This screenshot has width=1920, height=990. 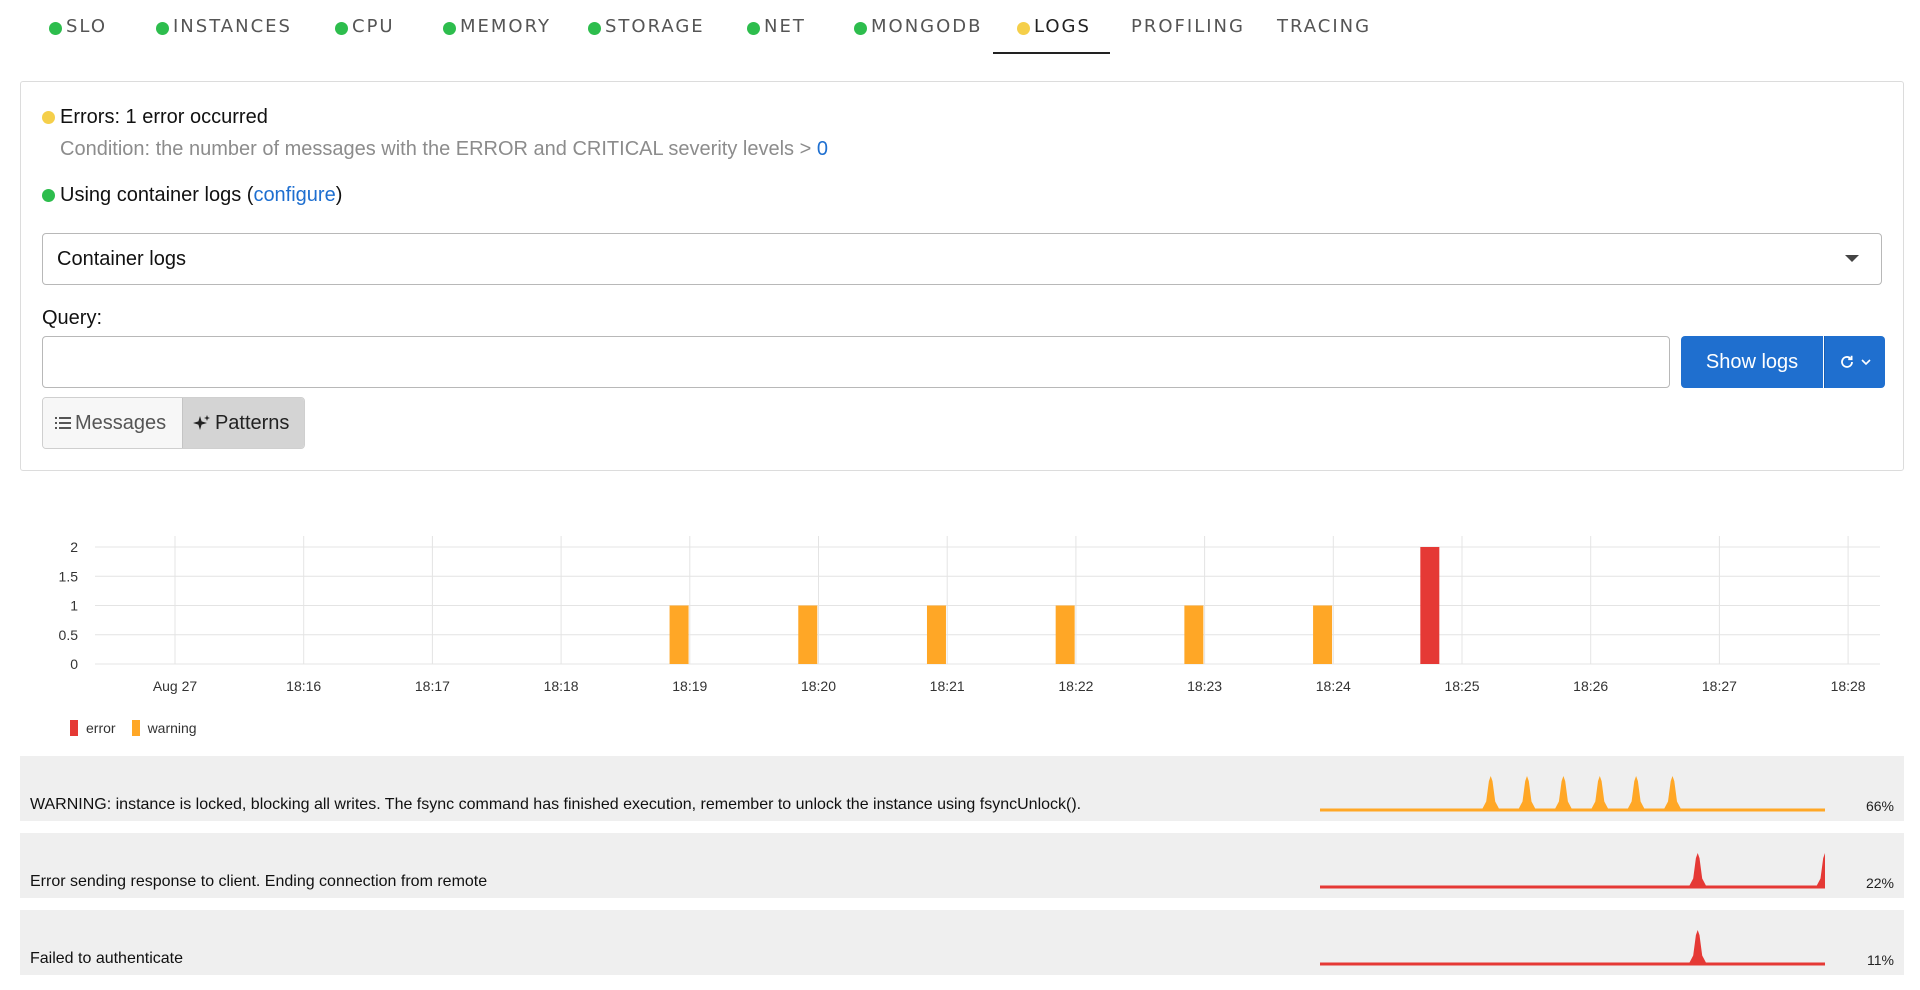 I want to click on active-tab-indicator, so click(x=1051, y=53).